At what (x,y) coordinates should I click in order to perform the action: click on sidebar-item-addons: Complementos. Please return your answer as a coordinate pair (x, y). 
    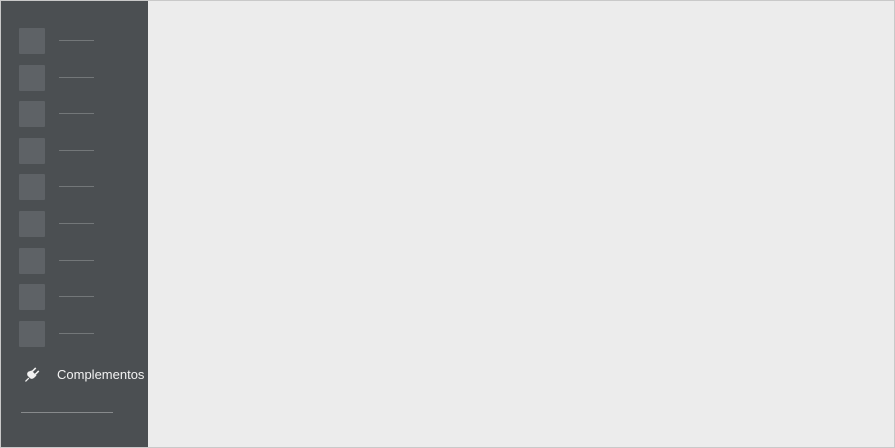
    Looking at the image, I should click on (82, 374).